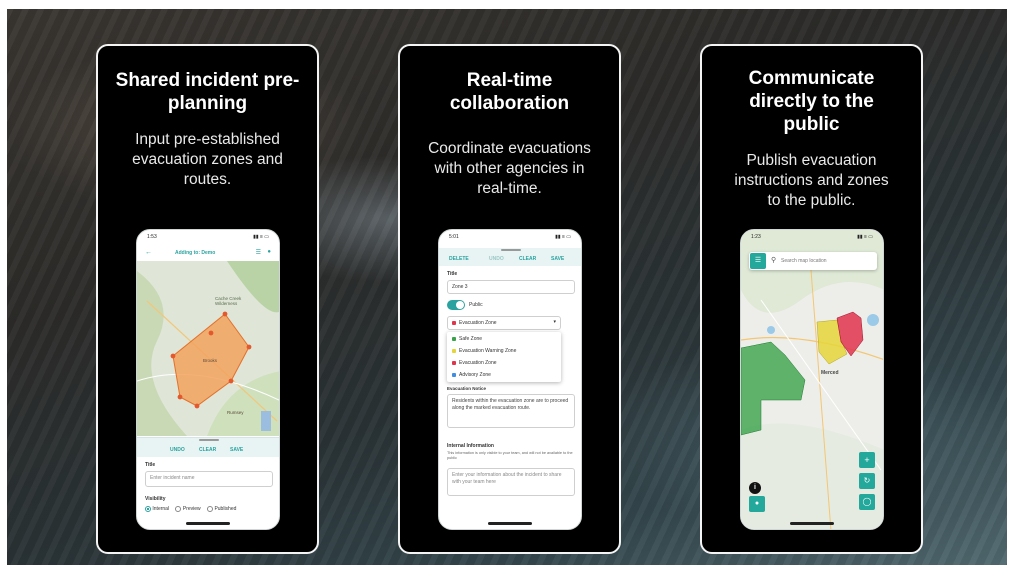 The image size is (1013, 571). Describe the element at coordinates (867, 481) in the screenshot. I see `refresh-button: ↻` at that location.